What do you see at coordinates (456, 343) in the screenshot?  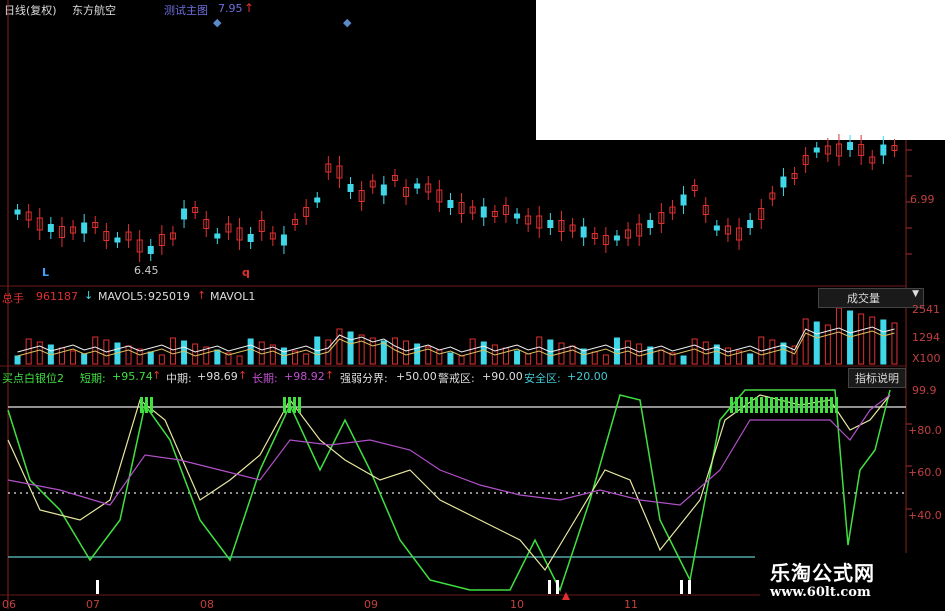 I see `mavol10-line` at bounding box center [456, 343].